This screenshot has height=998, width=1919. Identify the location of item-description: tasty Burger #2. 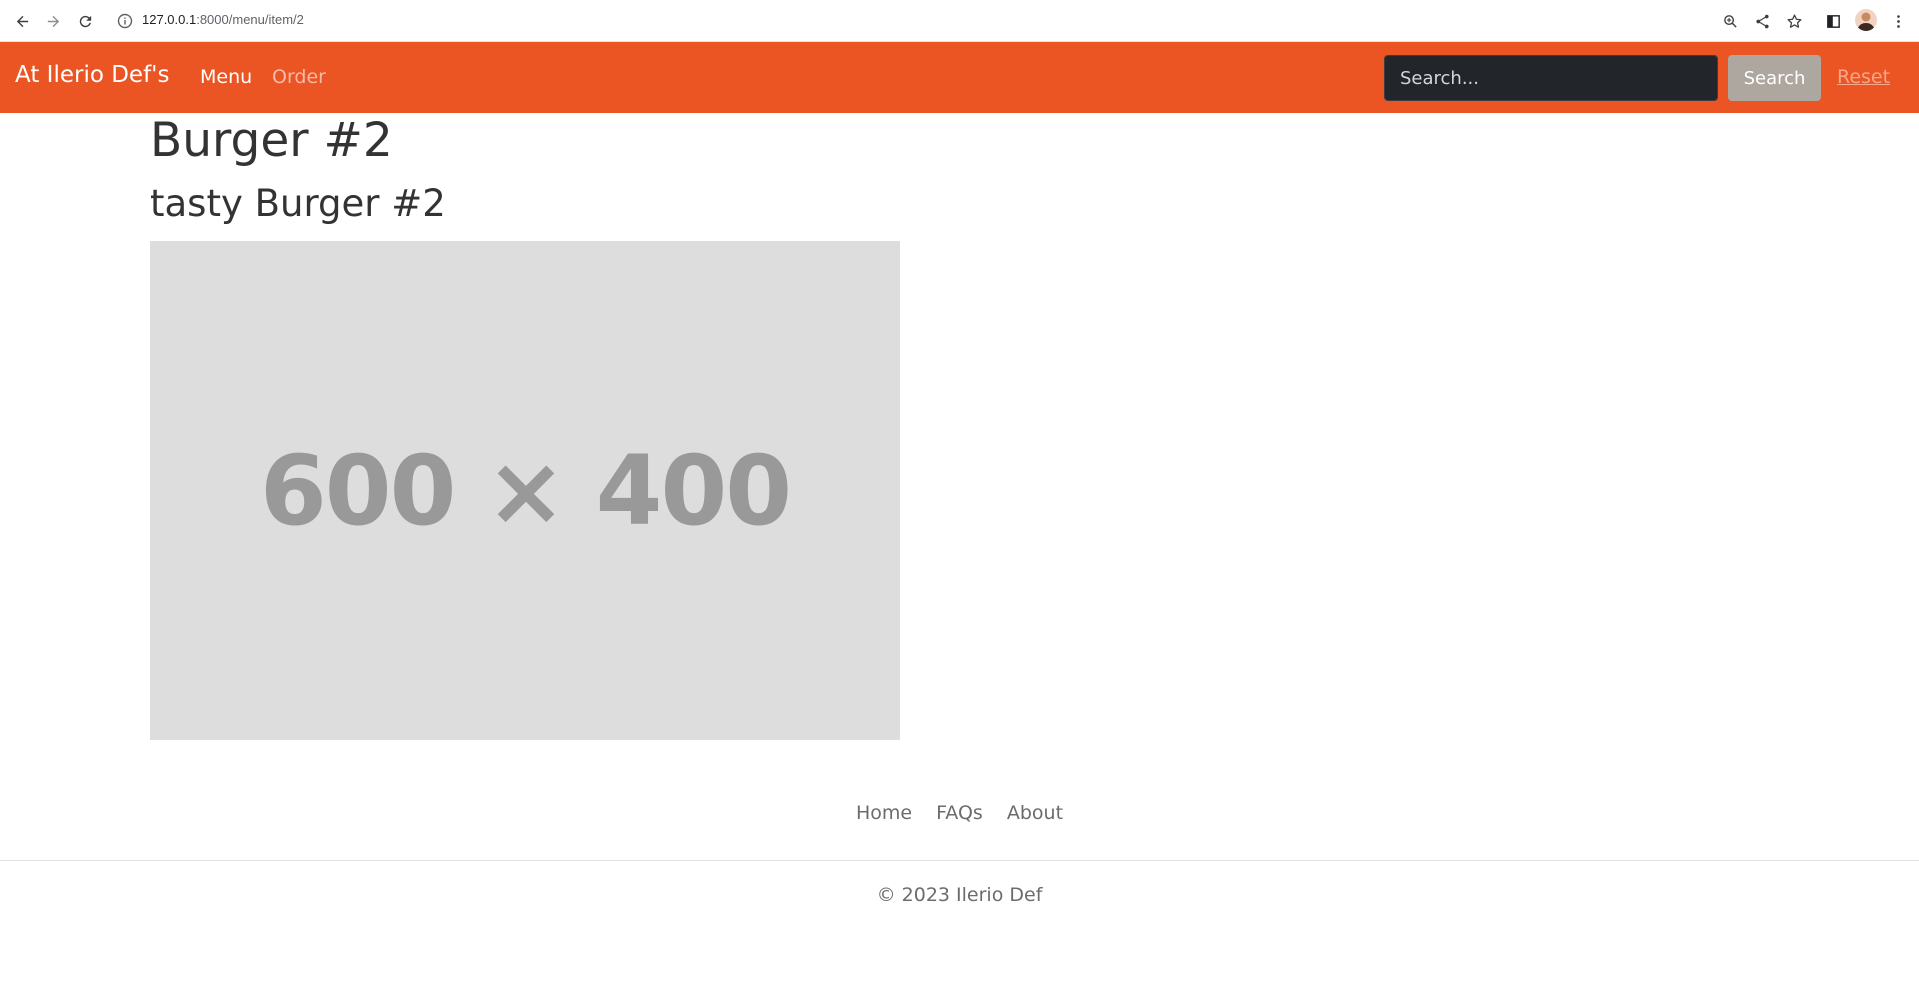
(298, 203).